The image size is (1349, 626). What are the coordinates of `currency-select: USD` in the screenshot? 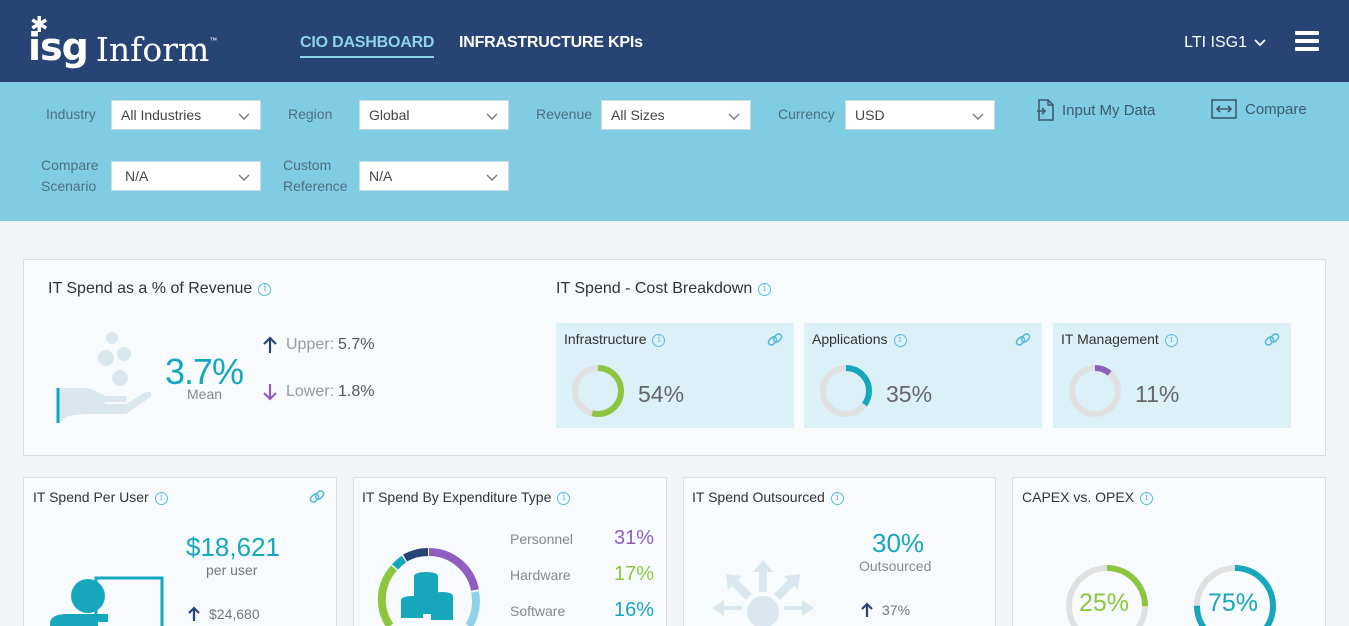 It's located at (920, 115).